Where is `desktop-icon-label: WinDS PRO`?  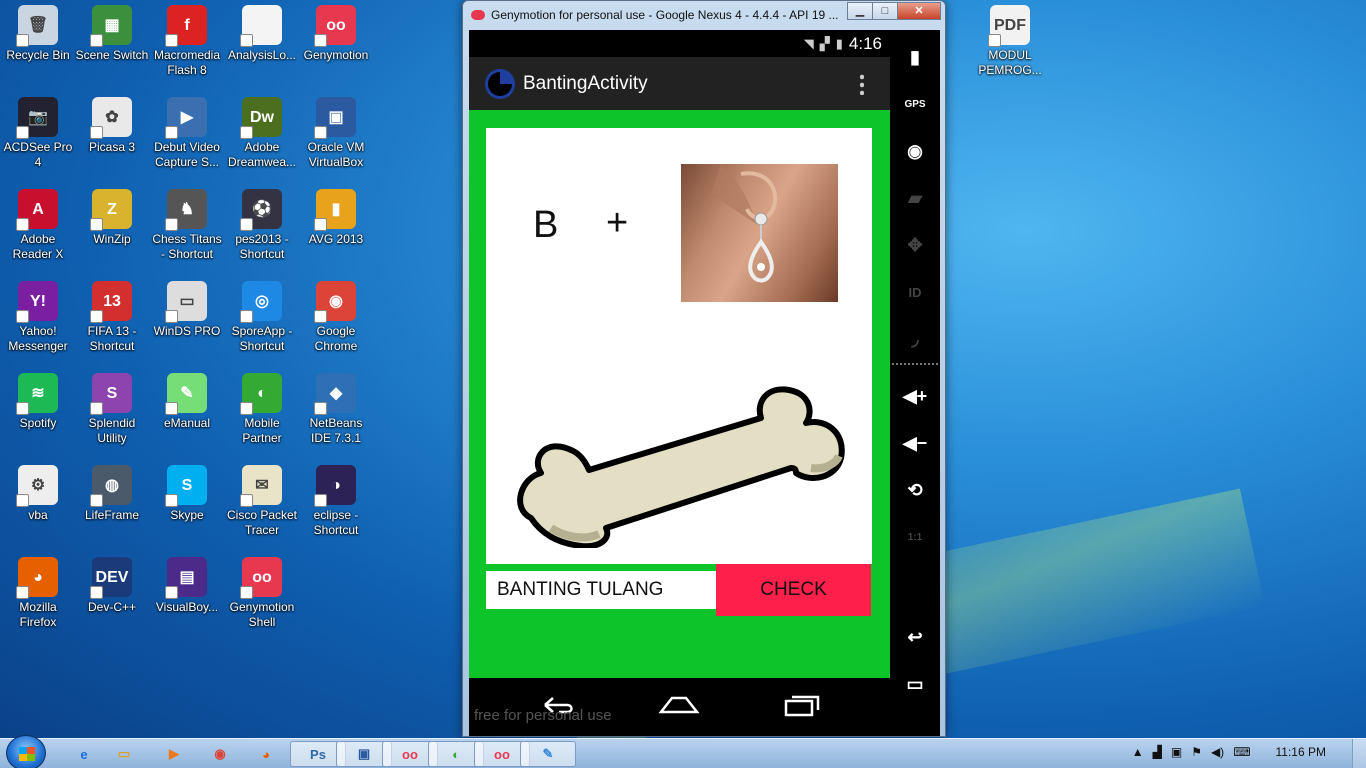
desktop-icon-label: WinDS PRO is located at coordinates (187, 331).